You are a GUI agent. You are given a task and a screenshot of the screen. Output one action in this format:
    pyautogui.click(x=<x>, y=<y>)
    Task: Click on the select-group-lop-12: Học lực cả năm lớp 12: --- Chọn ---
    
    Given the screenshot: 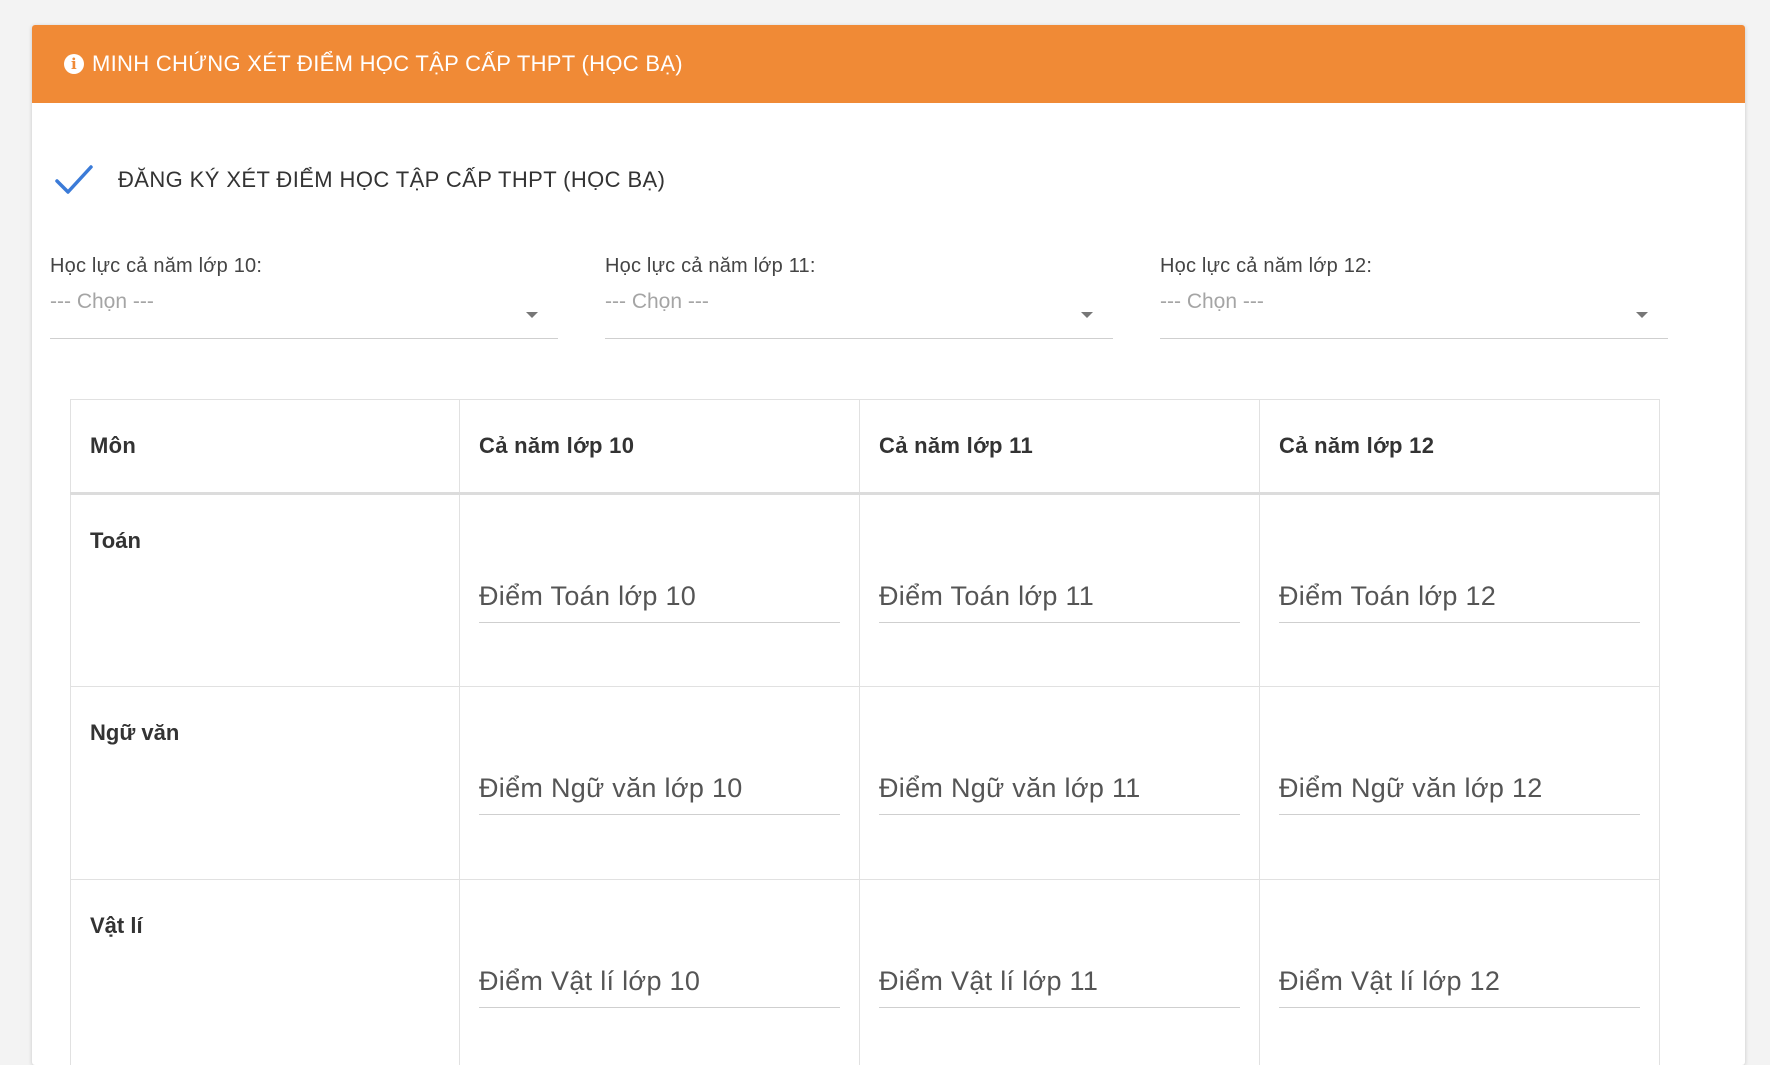 What is the action you would take?
    pyautogui.click(x=1414, y=297)
    